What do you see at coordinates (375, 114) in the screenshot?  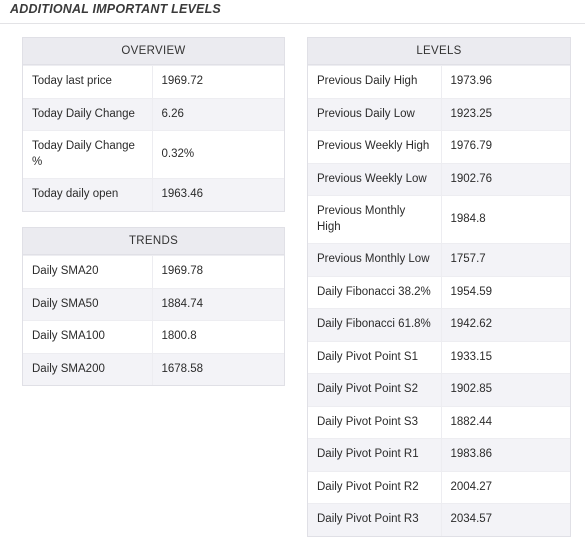 I see `row-label: Previous Daily Low` at bounding box center [375, 114].